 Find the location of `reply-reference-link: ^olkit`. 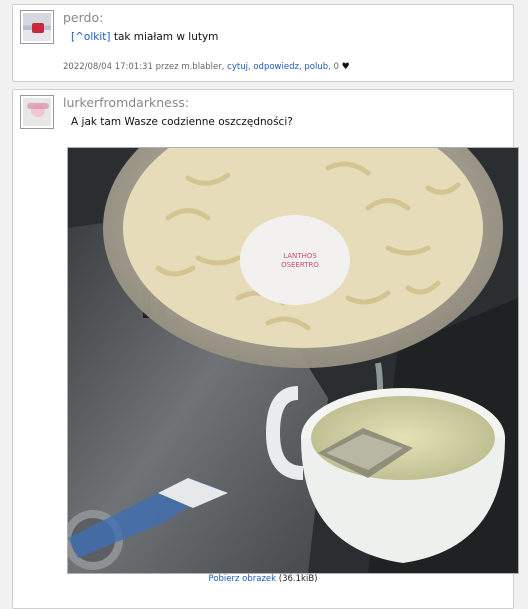

reply-reference-link: ^olkit is located at coordinates (90, 37).